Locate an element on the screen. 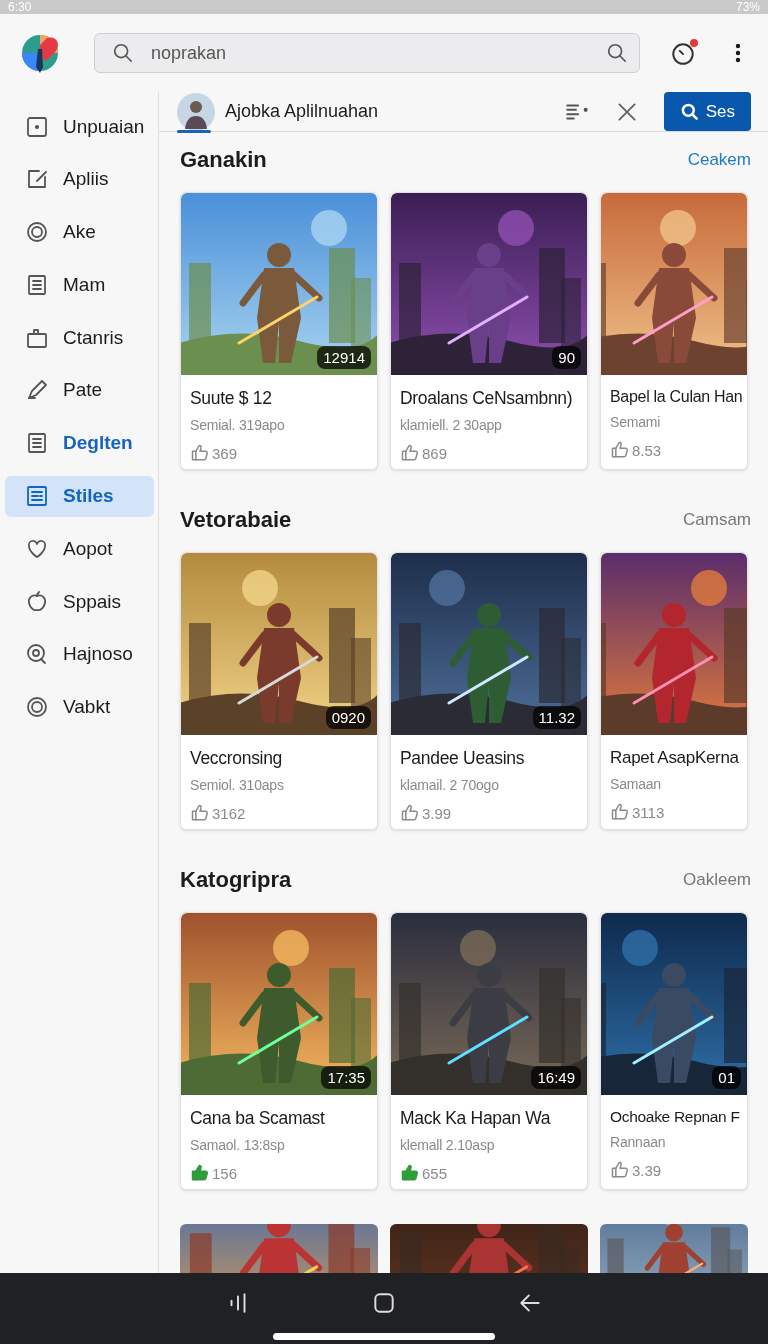  avatar is located at coordinates (196, 111).